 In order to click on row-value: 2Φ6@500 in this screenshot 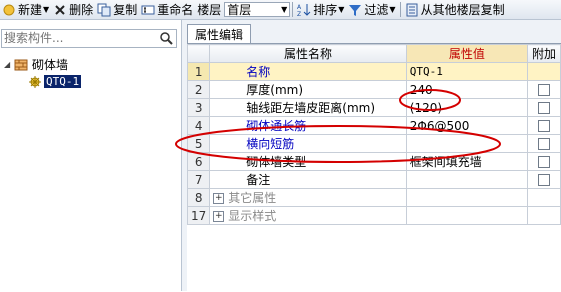, I will do `click(467, 125)`.